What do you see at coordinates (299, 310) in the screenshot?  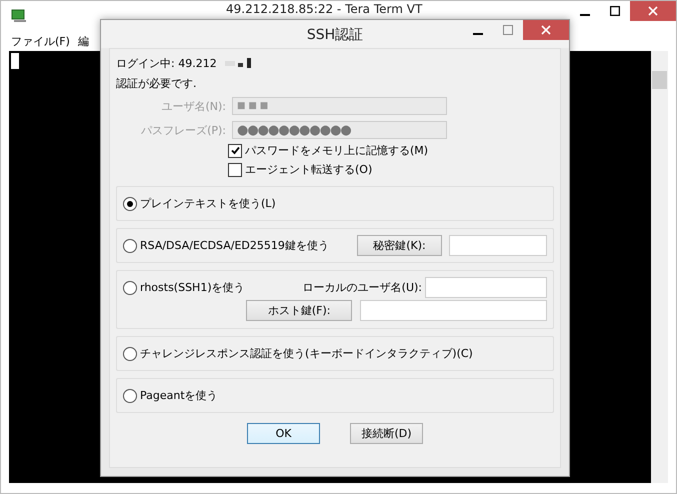 I see `host-key-button: ホスト鍵(F):` at bounding box center [299, 310].